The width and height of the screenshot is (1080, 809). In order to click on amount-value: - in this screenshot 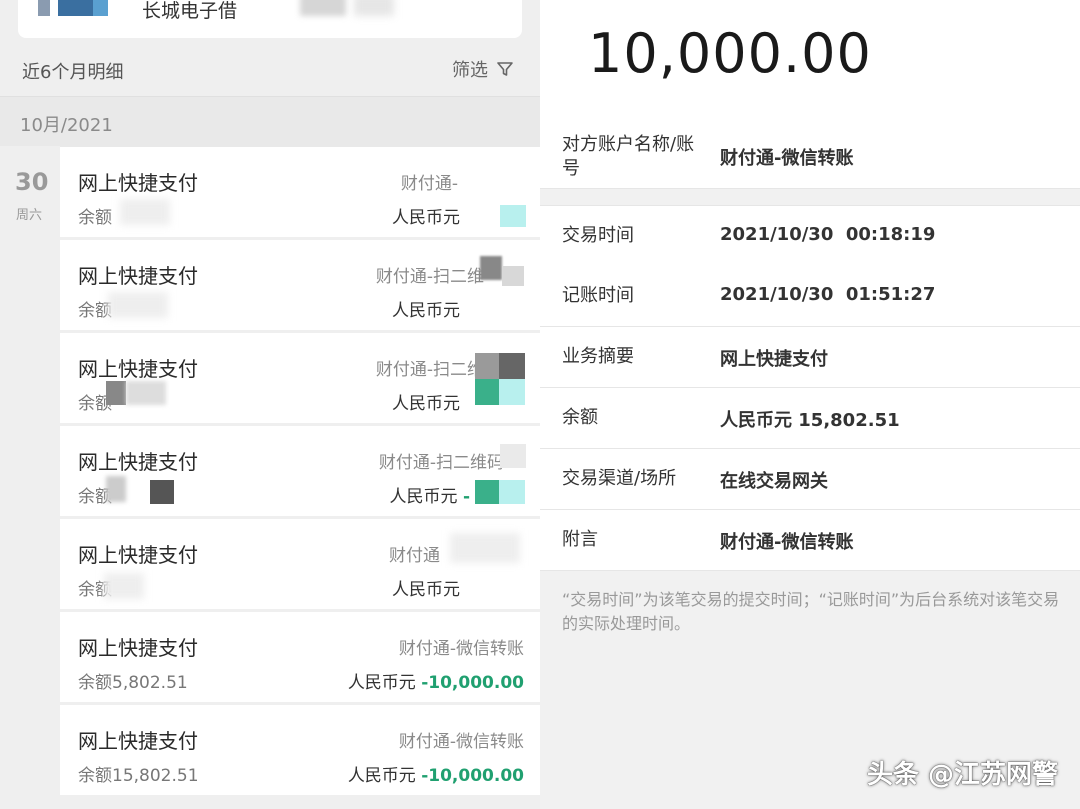, I will do `click(466, 497)`.